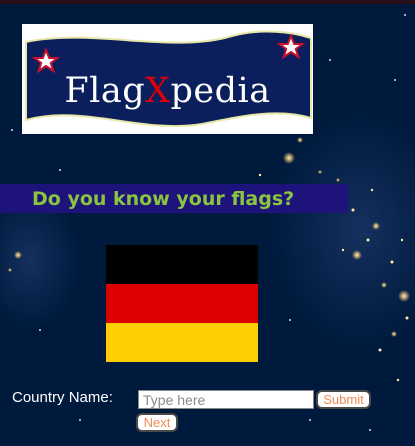 The image size is (415, 446). I want to click on flag-stripe-middle, so click(182, 303).